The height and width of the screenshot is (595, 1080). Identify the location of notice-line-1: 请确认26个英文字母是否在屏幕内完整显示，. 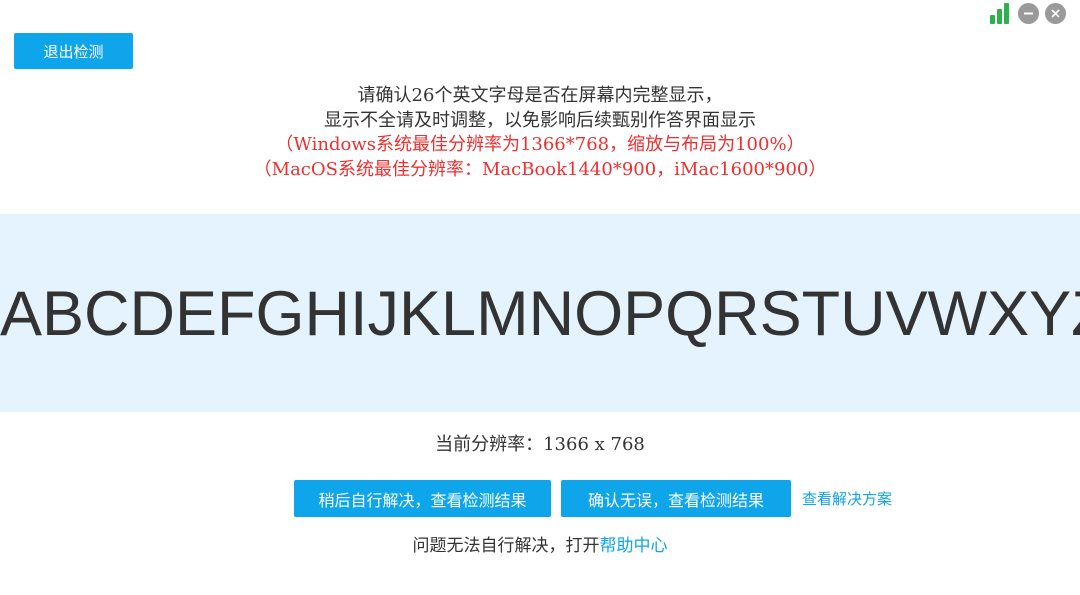
(540, 95).